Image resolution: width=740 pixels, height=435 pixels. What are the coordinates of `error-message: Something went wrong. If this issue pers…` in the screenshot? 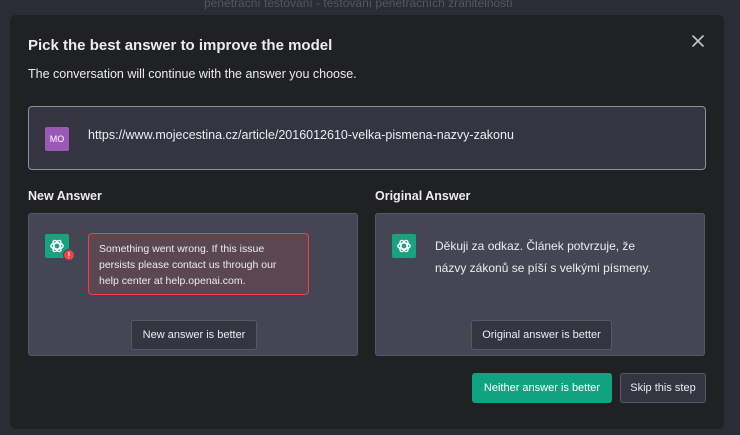 It's located at (198, 264).